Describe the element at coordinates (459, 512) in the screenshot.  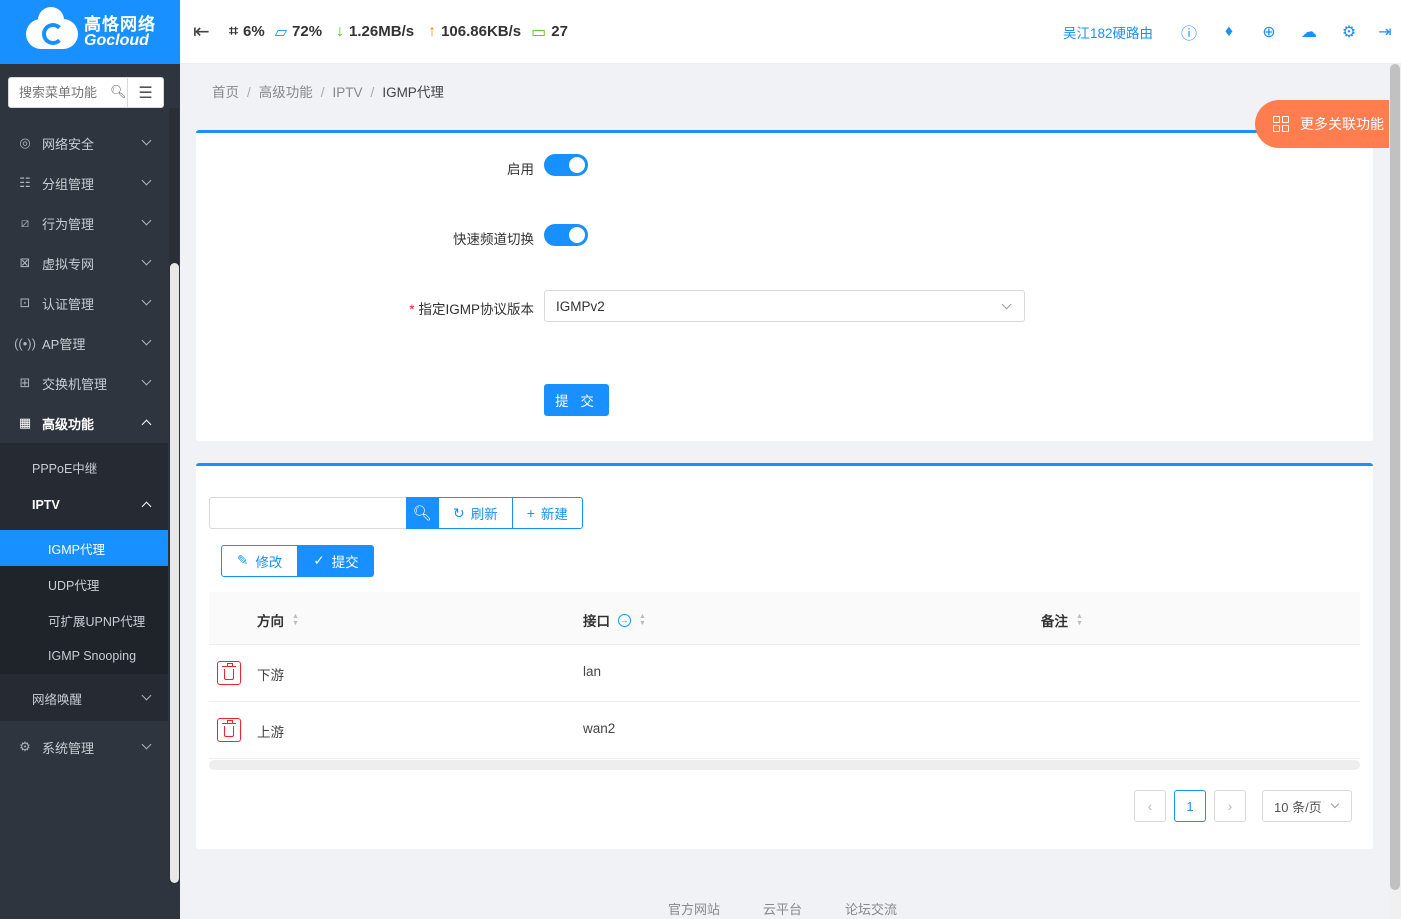
I see `refresh-icon: ↻` at that location.